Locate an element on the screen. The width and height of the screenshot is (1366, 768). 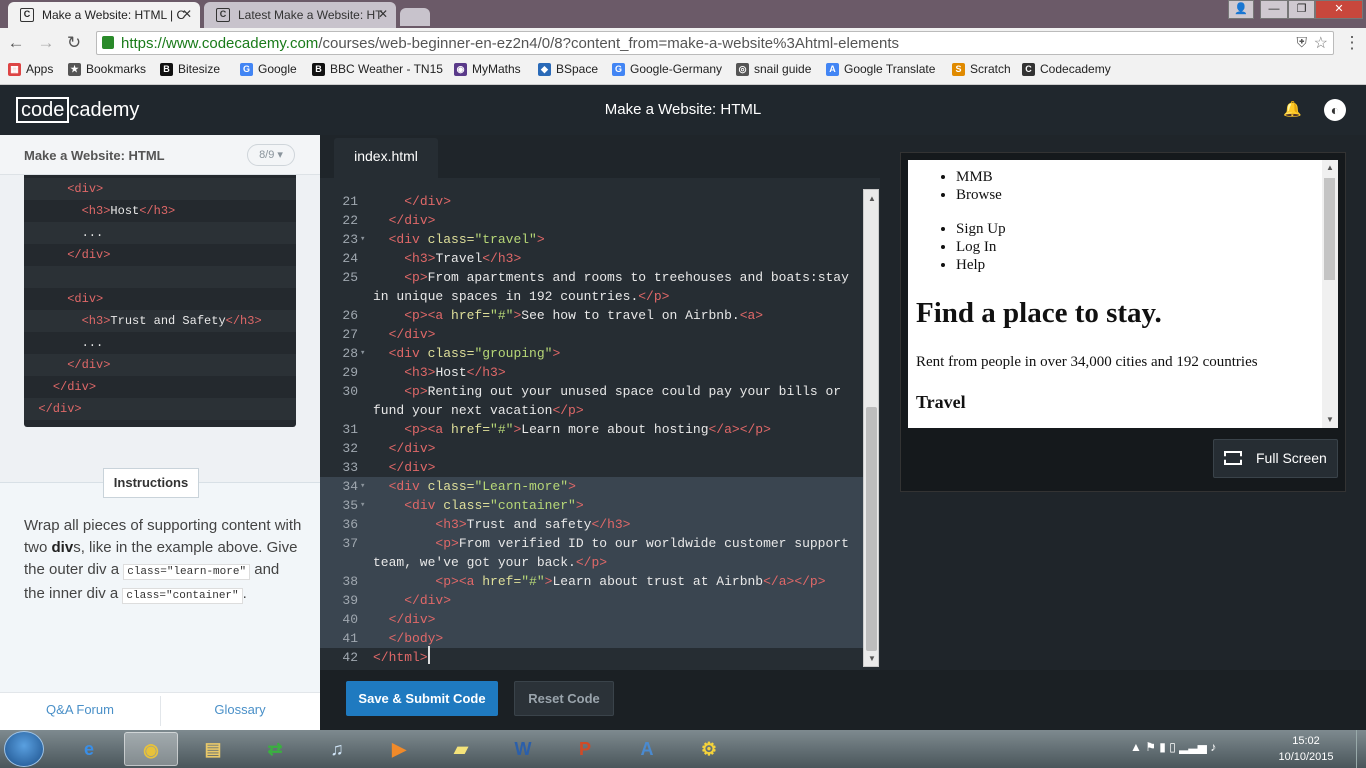
new-tab-button is located at coordinates (415, 17).